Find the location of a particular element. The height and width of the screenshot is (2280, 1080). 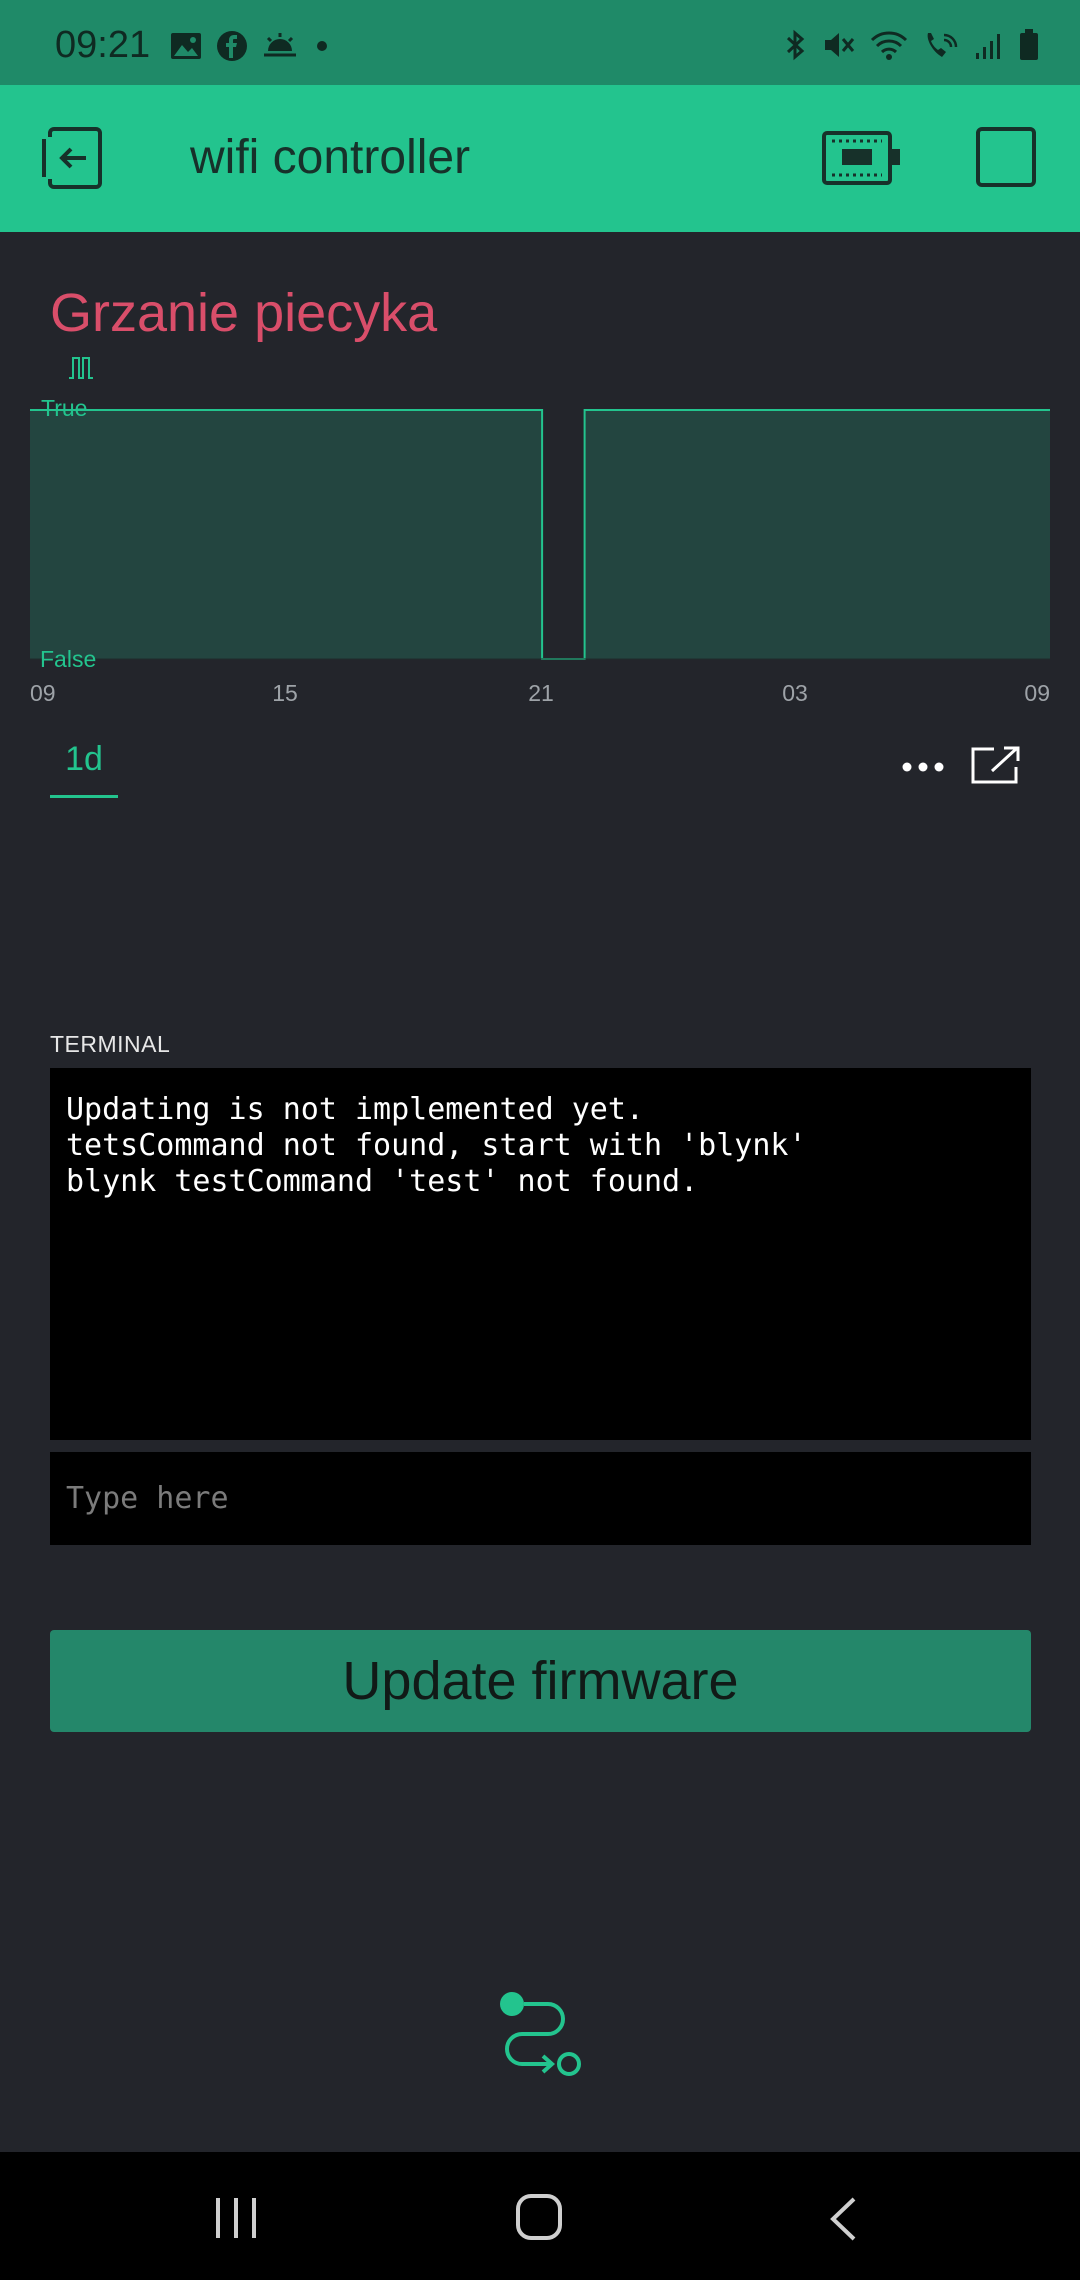

exit-icon is located at coordinates (72, 158).